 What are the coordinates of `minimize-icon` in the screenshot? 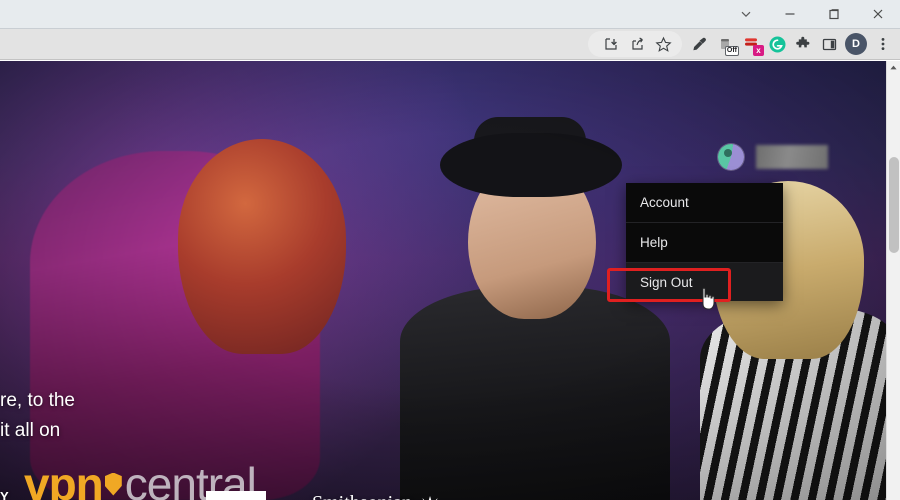 It's located at (790, 14).